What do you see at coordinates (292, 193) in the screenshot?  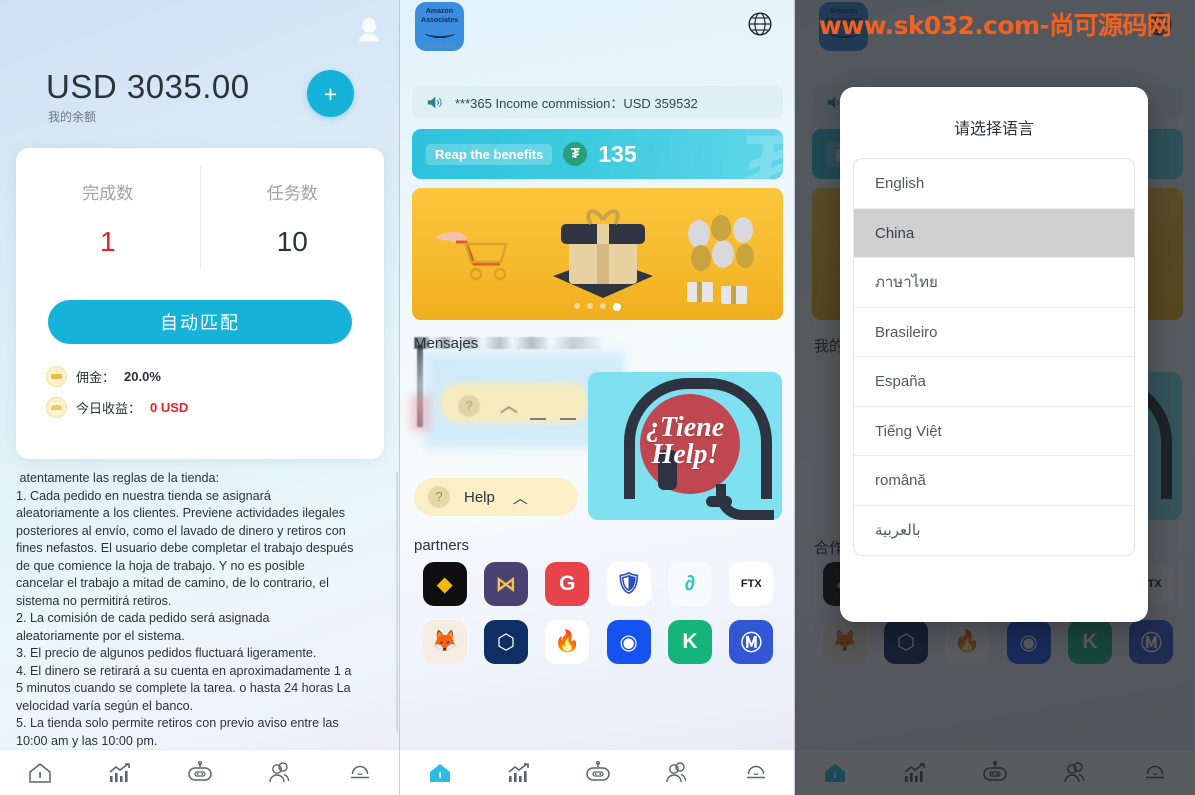 I see `stat-total-label: 任务数` at bounding box center [292, 193].